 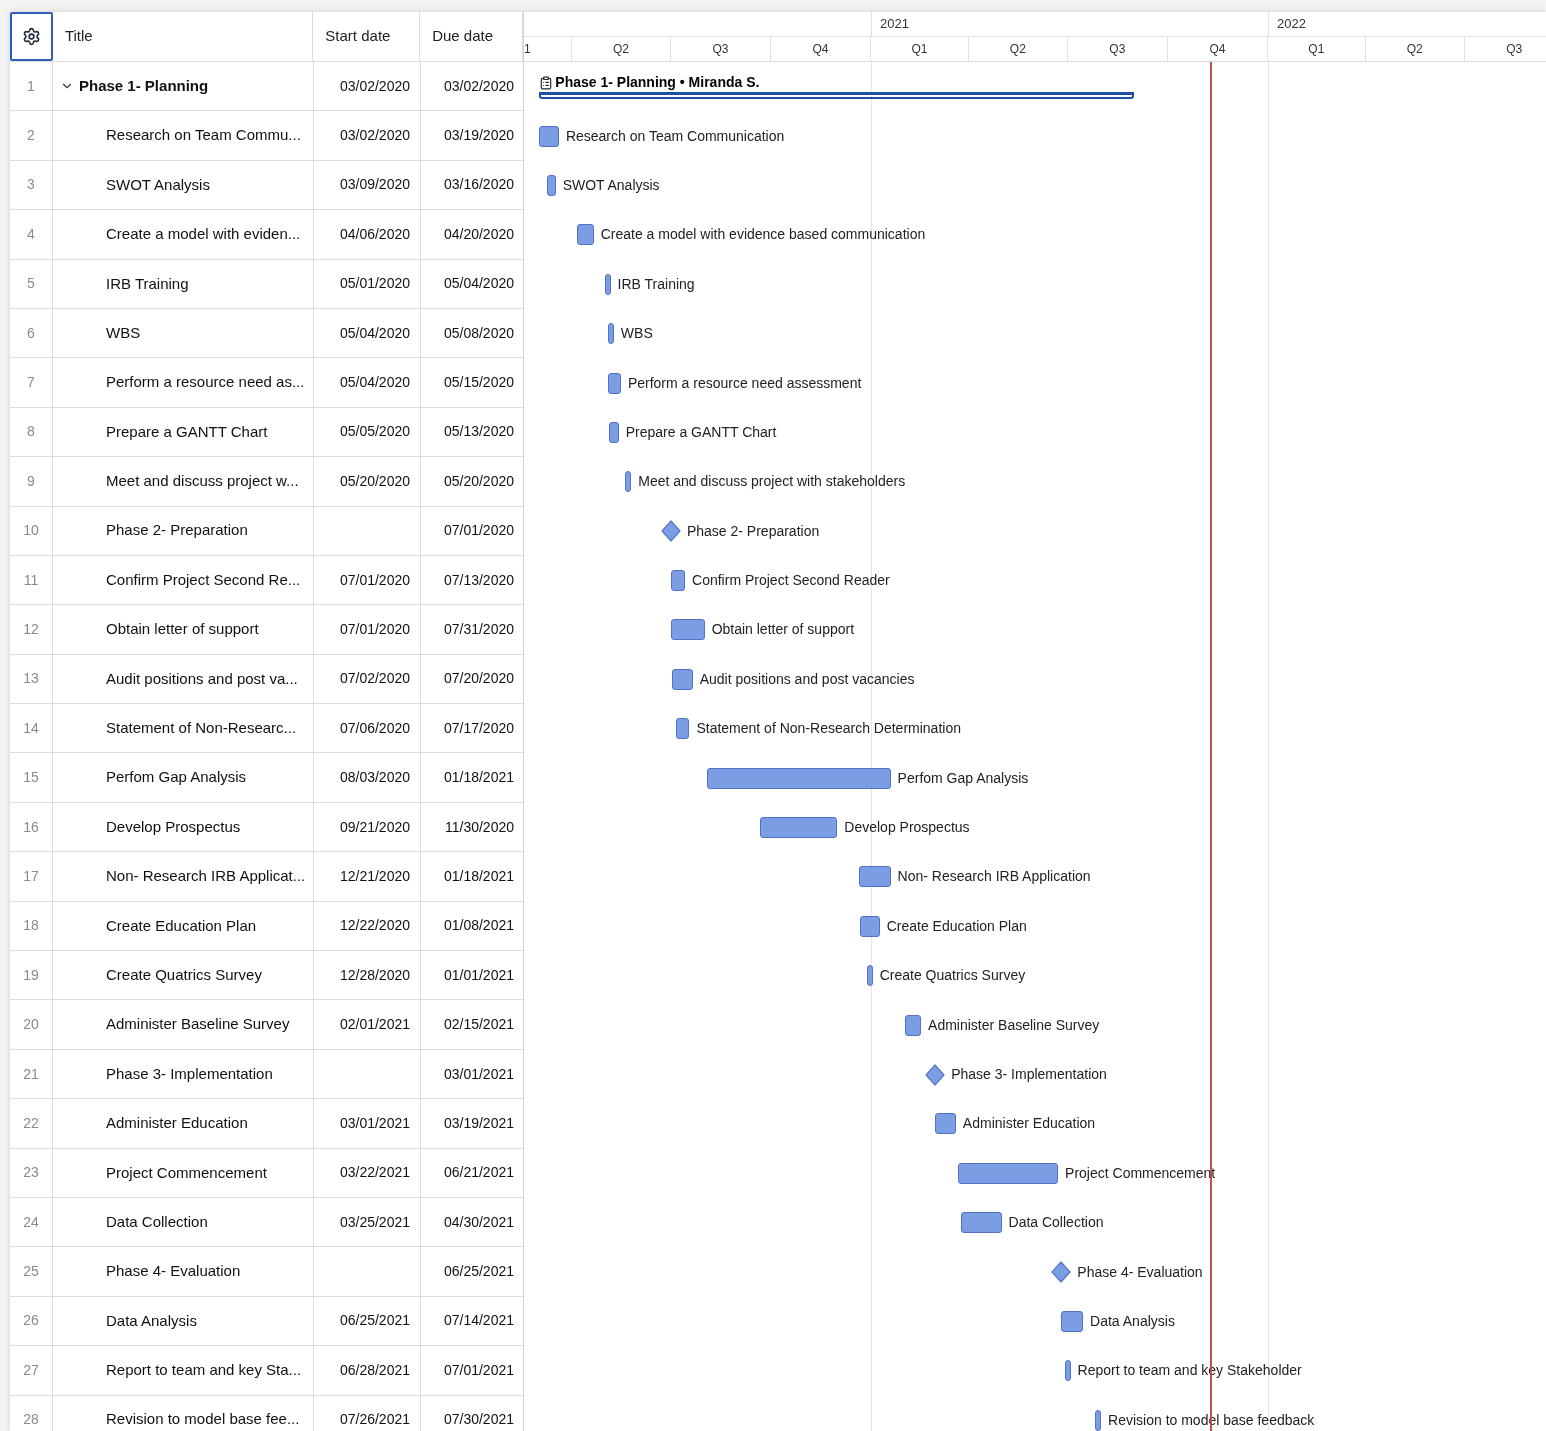 I want to click on start-date-cell: 12/28/2020, so click(x=367, y=975).